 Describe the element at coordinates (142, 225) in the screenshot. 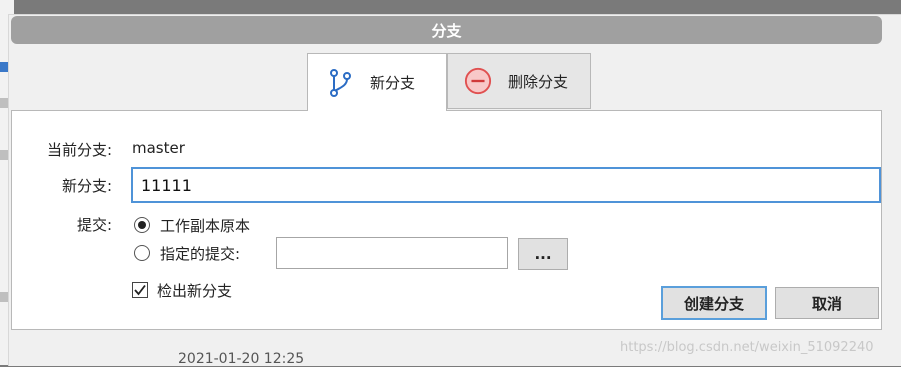

I see `working-copy-radio` at that location.